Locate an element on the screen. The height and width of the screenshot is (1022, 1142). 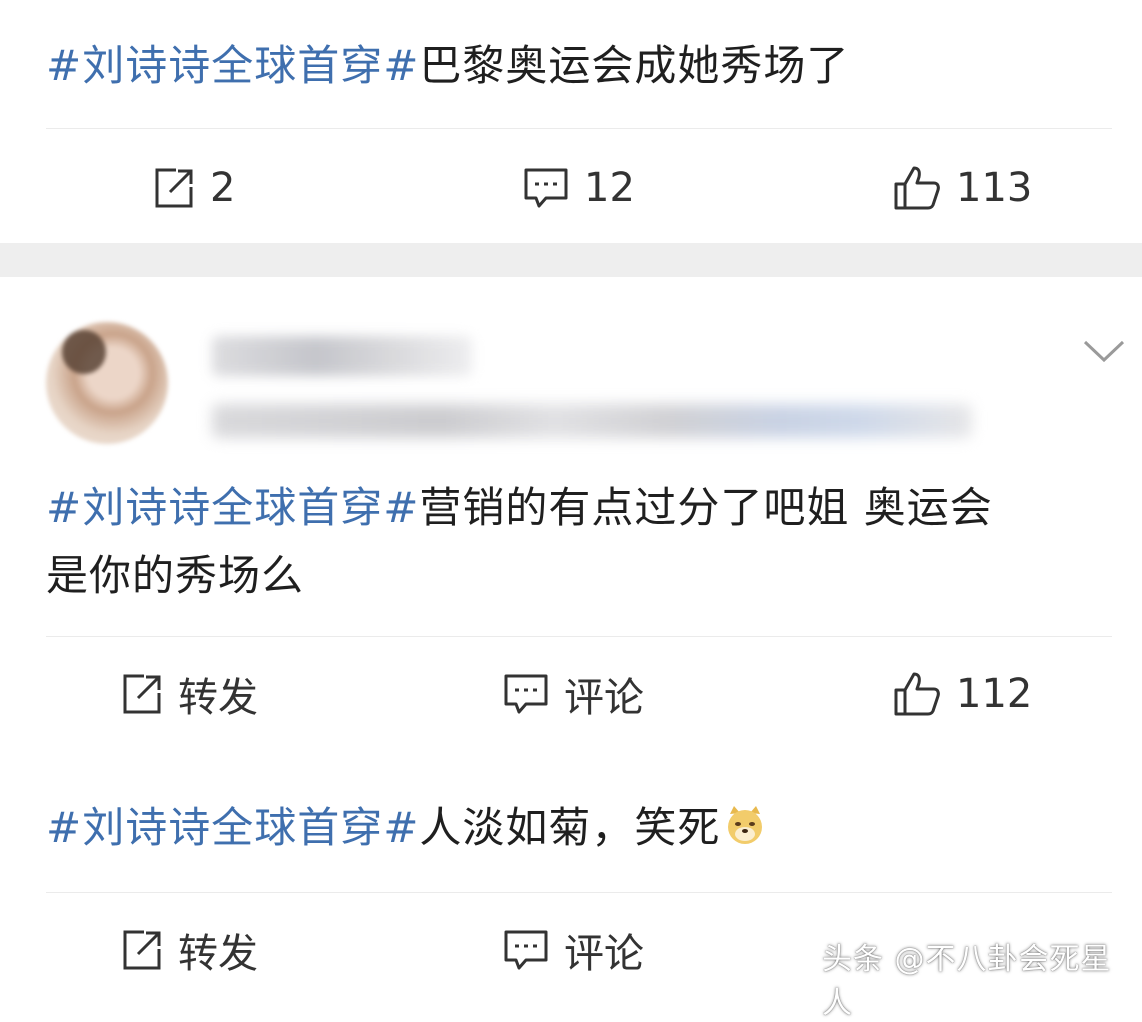
doge-icon is located at coordinates (745, 825).